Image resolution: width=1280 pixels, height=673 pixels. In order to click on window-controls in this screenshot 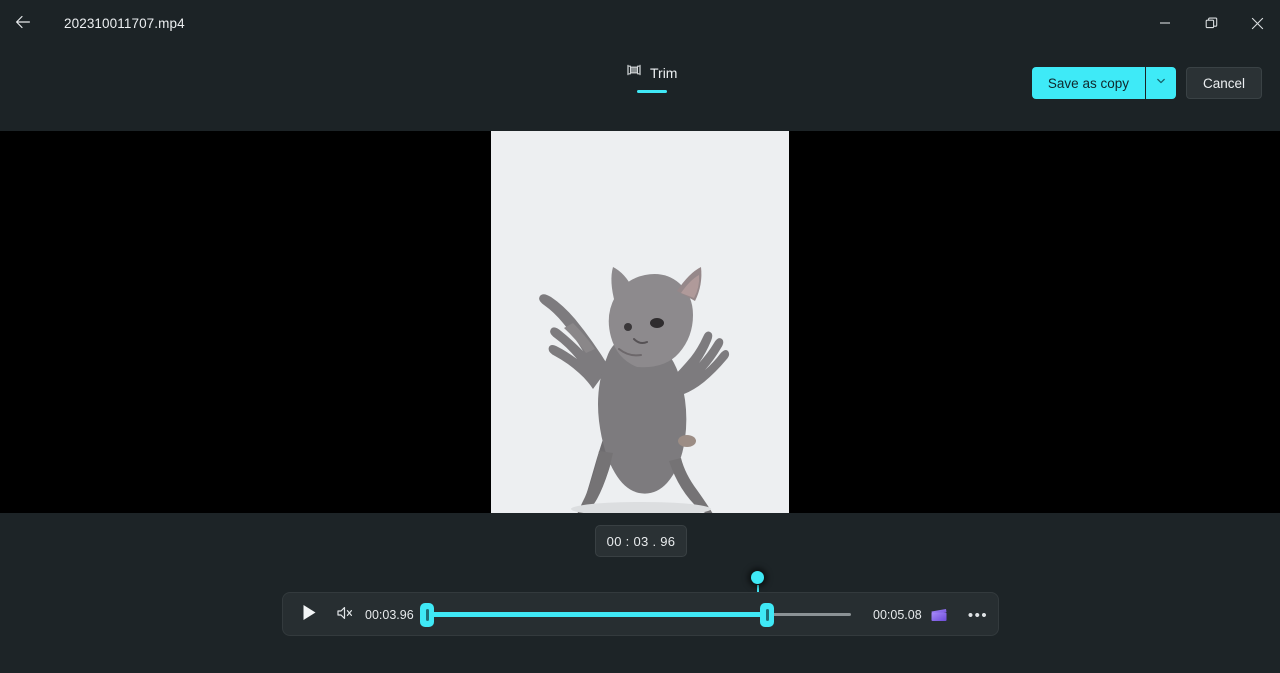, I will do `click(1211, 23)`.